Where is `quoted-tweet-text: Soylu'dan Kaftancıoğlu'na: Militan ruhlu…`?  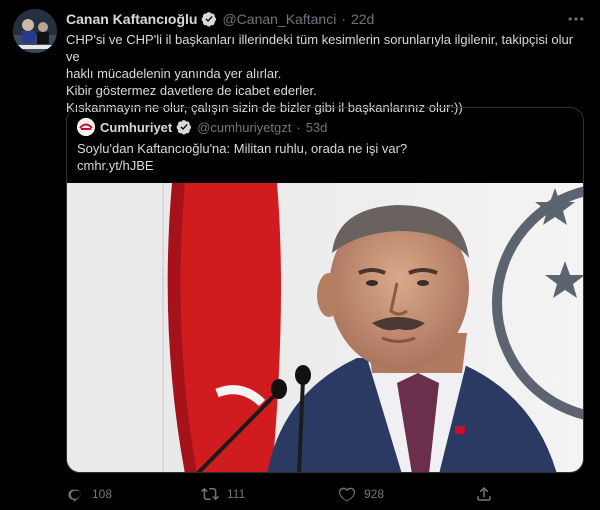 quoted-tweet-text: Soylu'dan Kaftancıoğlu'na: Militan ruhlu… is located at coordinates (322, 157).